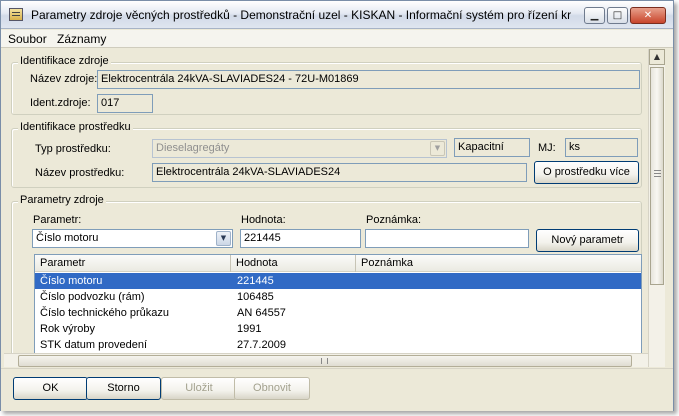  What do you see at coordinates (338, 281) in the screenshot?
I see `table-row: Číslo motoru 221445` at bounding box center [338, 281].